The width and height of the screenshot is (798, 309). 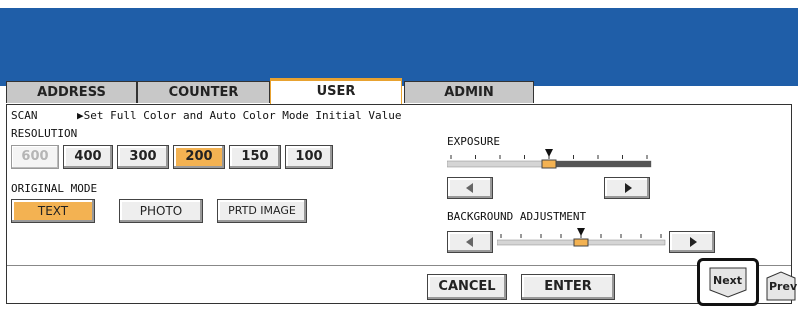 What do you see at coordinates (24, 115) in the screenshot?
I see `section-label: SCAN` at bounding box center [24, 115].